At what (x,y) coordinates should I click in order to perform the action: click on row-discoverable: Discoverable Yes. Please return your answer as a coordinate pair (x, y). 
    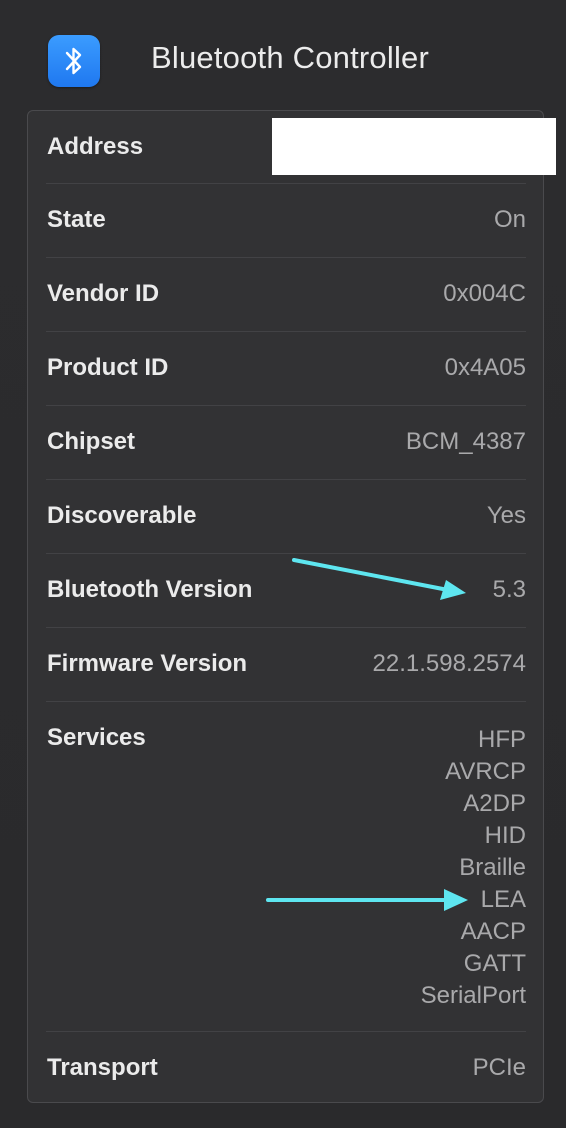
    Looking at the image, I should click on (286, 517).